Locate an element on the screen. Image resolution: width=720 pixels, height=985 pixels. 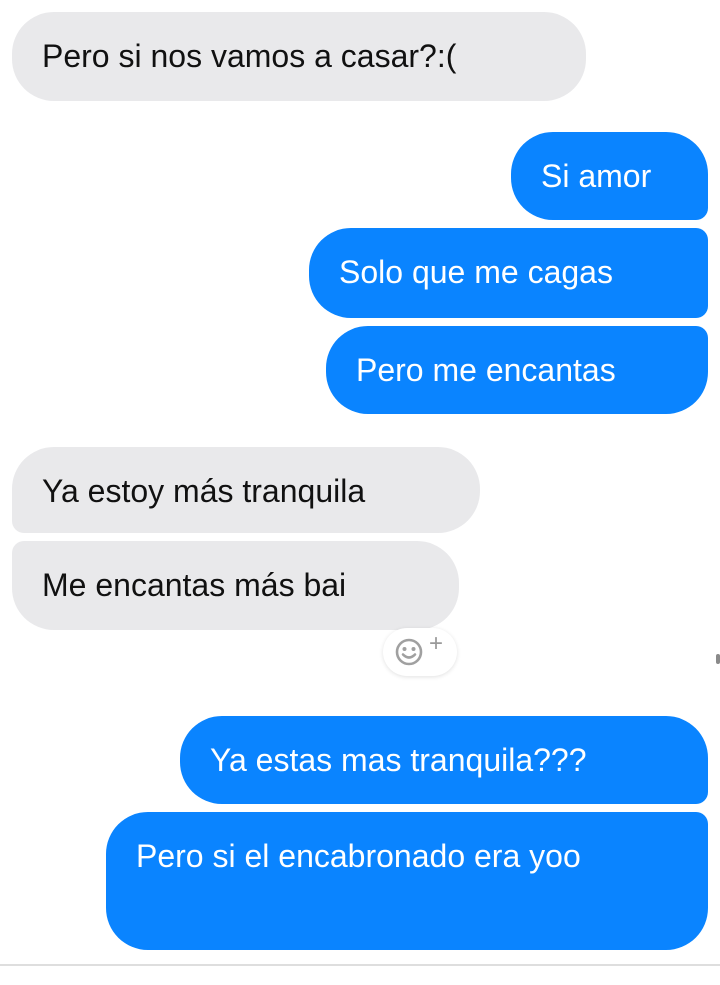
incoming-message: Me encantas más bai is located at coordinates (235, 585).